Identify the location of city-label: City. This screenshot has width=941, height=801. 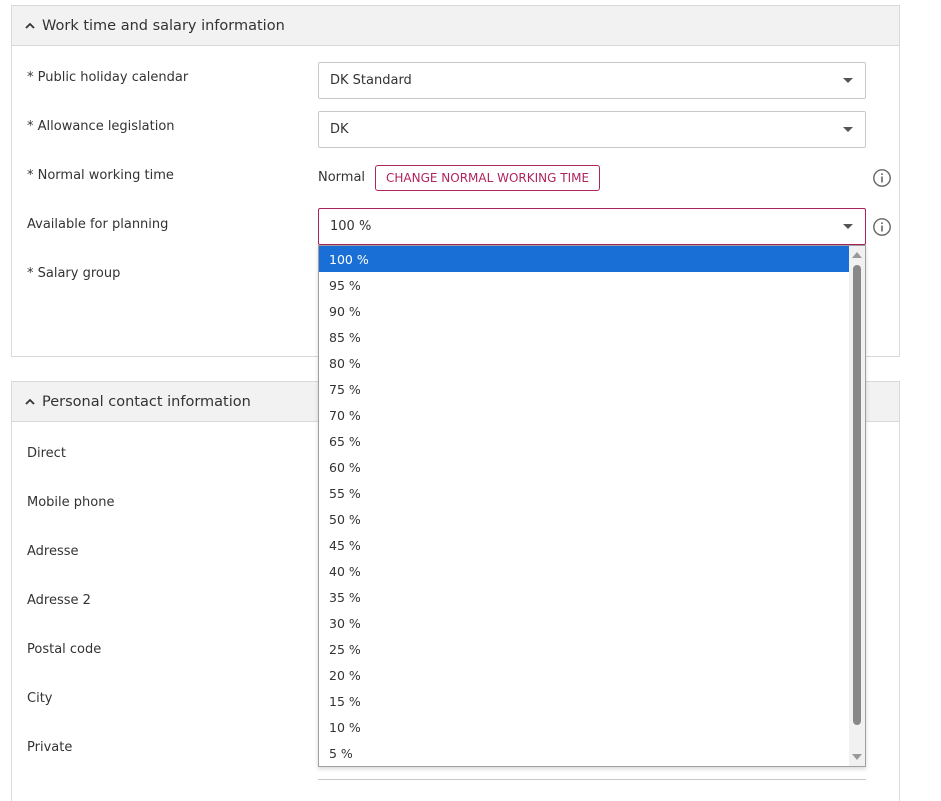
(40, 698).